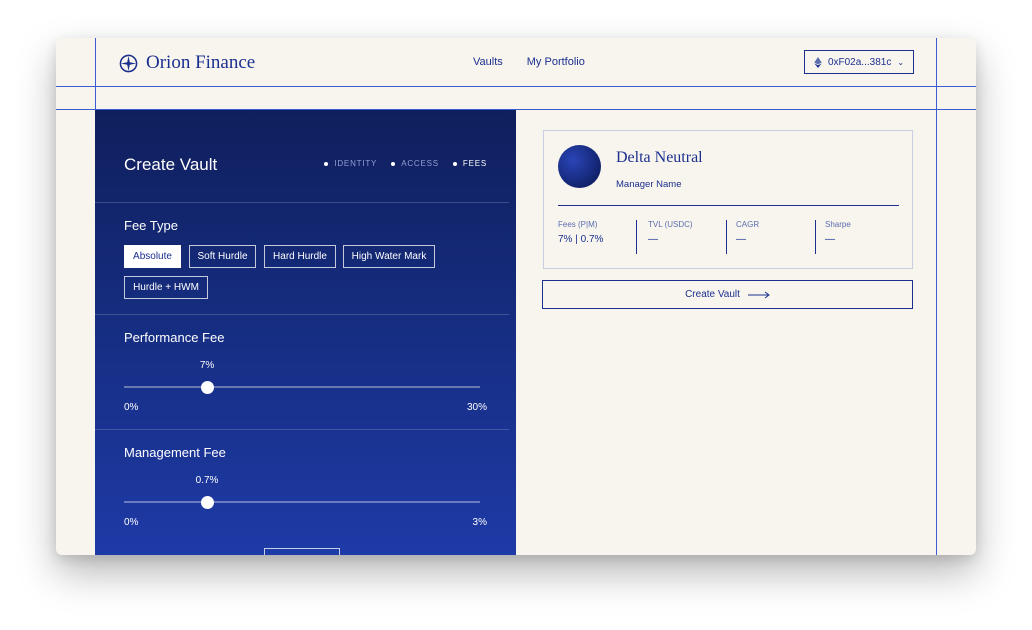 This screenshot has height=630, width=1032. I want to click on stat-sharpe: Sharpe —, so click(838, 232).